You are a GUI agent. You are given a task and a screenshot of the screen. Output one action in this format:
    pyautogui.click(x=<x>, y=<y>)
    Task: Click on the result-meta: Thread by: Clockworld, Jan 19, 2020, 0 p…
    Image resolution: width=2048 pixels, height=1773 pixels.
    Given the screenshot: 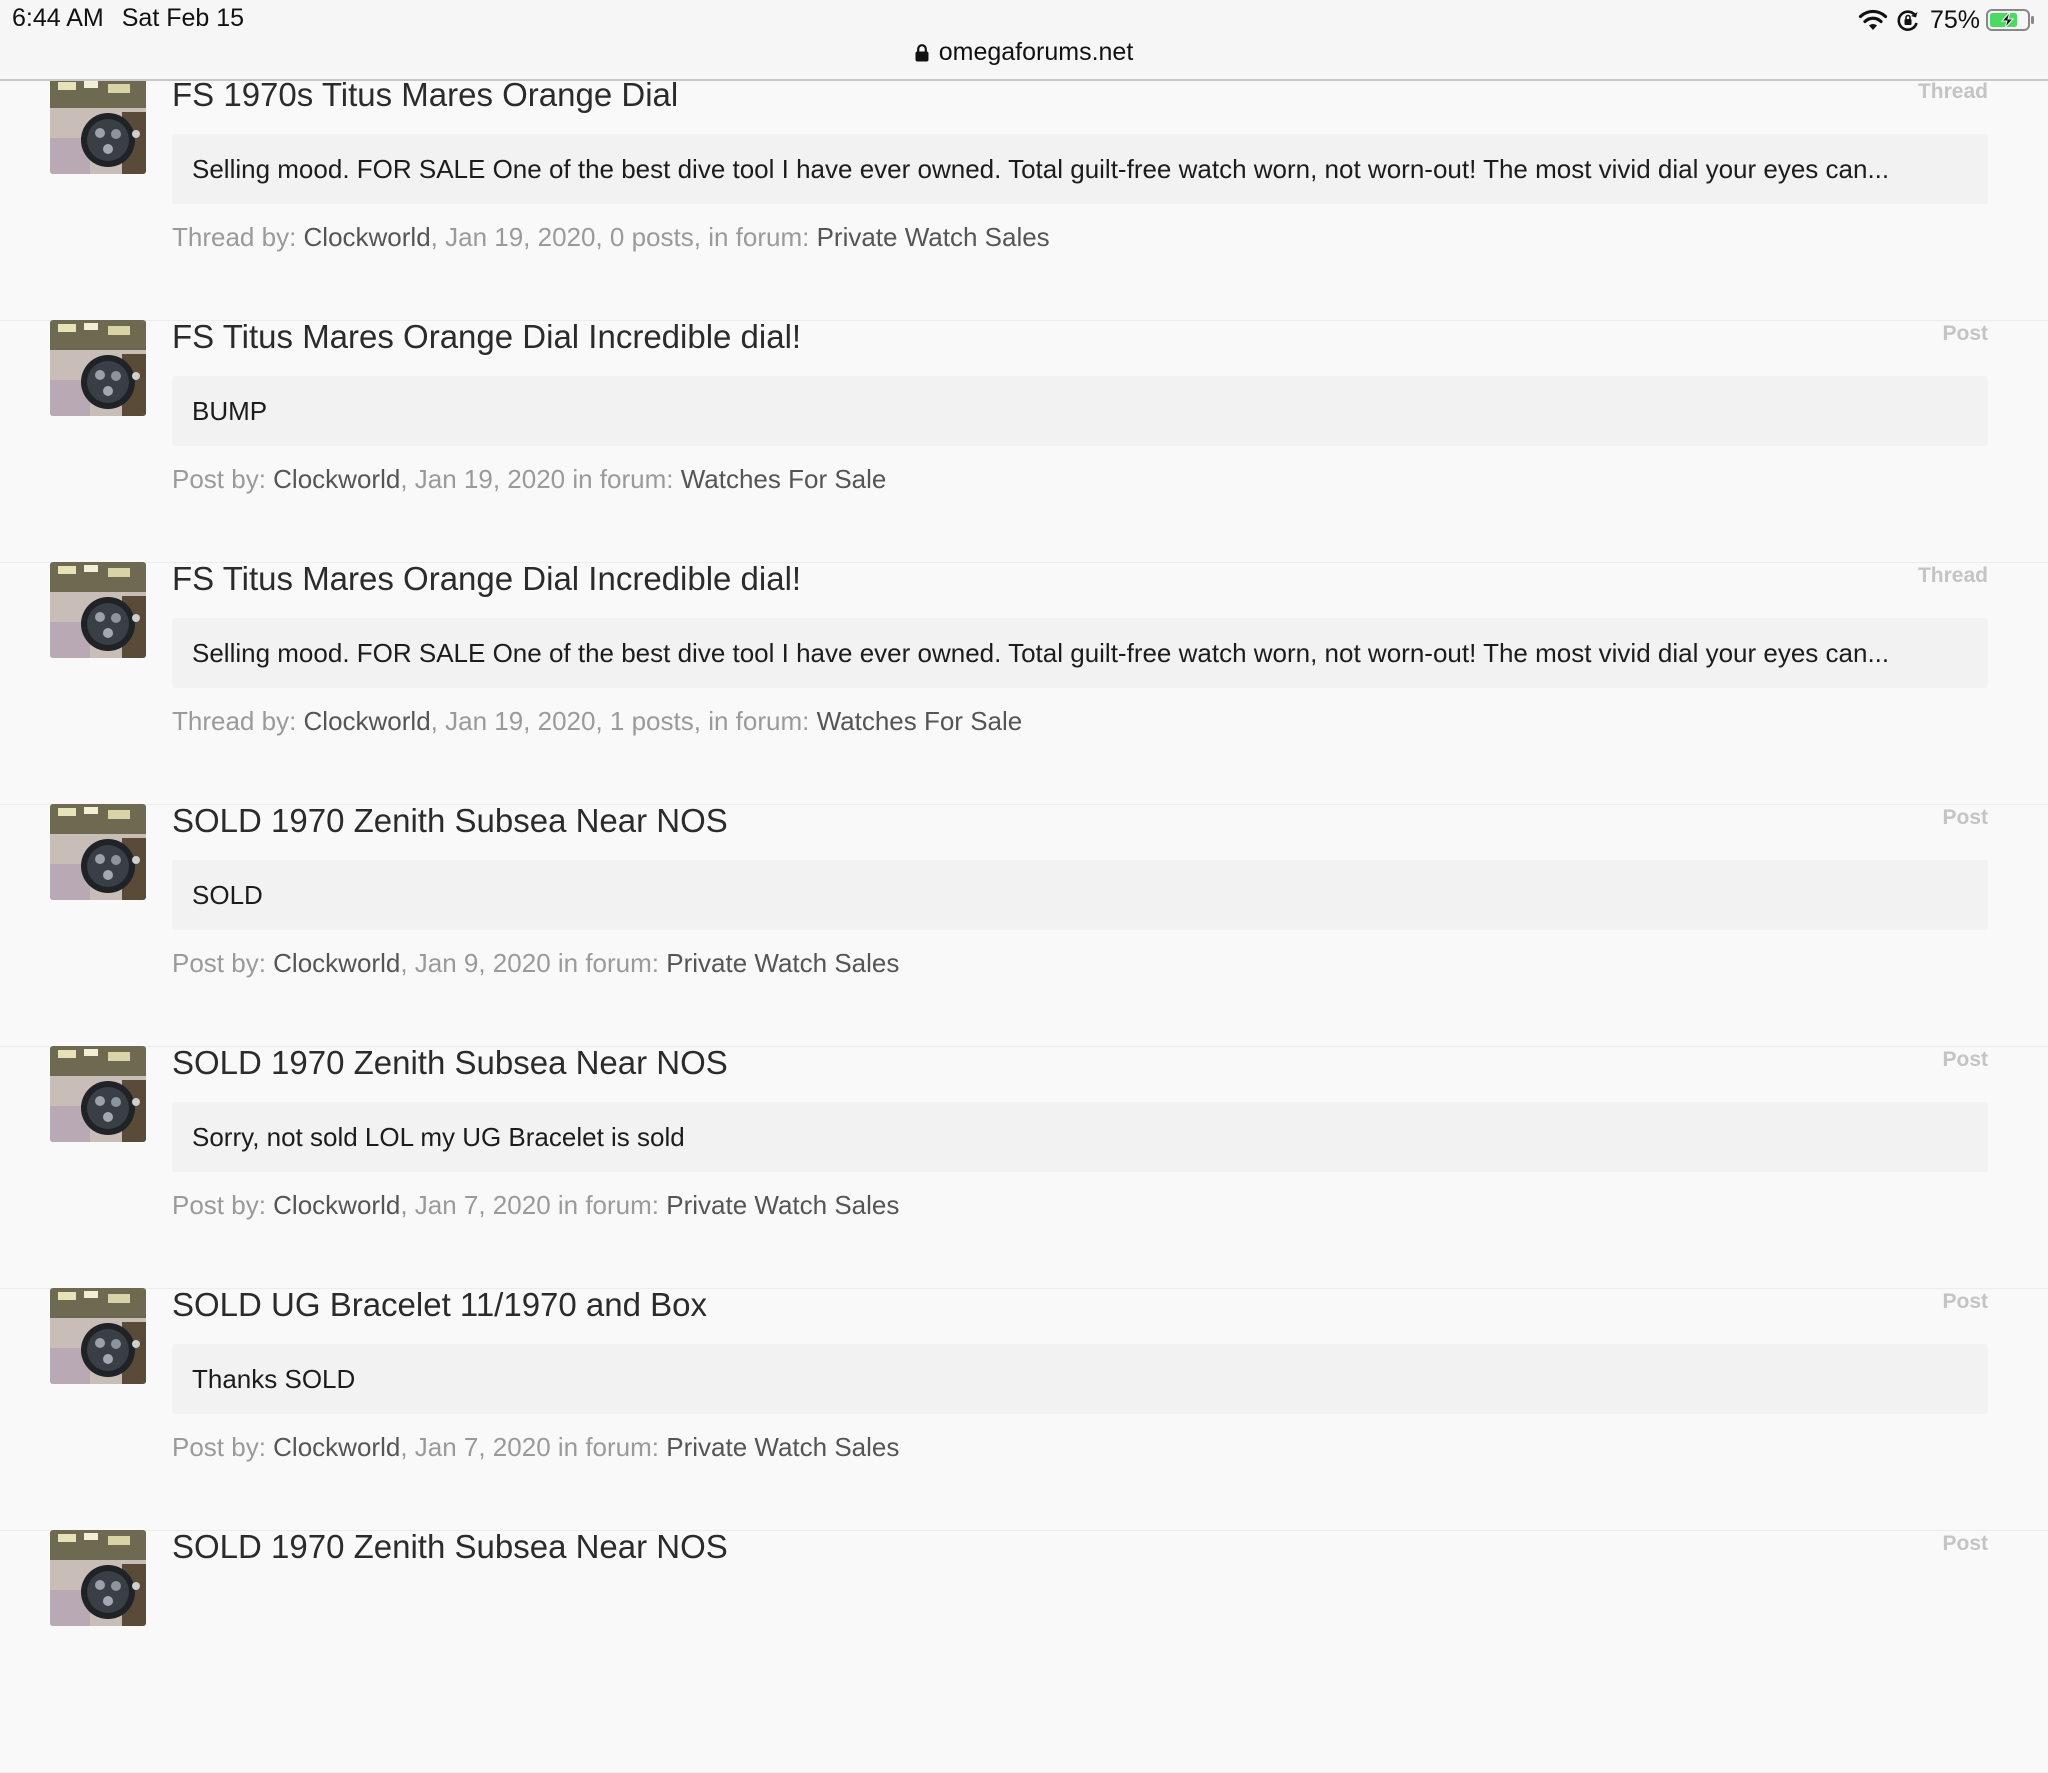 What is the action you would take?
    pyautogui.click(x=611, y=237)
    